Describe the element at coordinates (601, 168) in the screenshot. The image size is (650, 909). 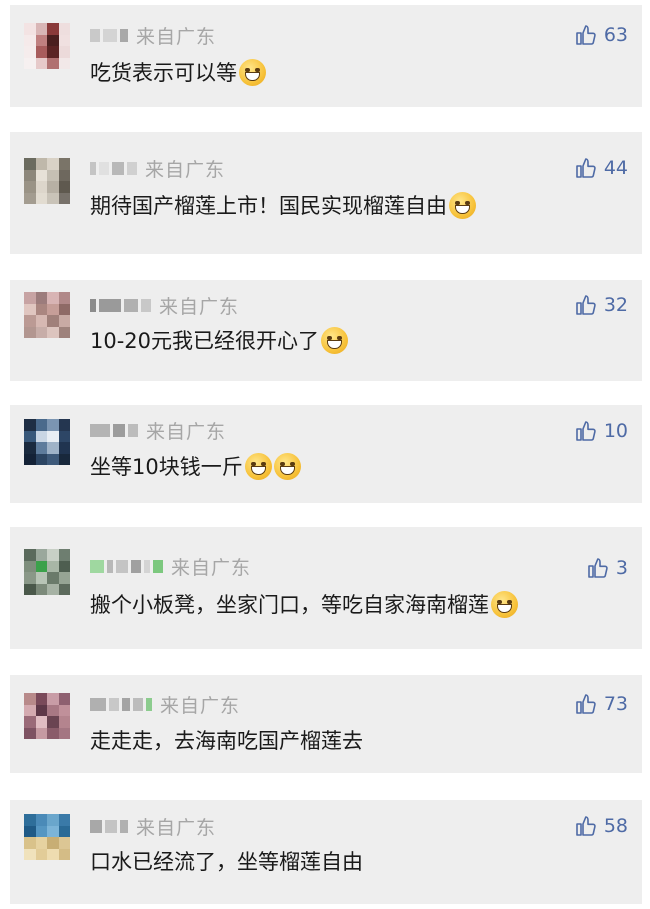
I see `like-button: 44` at that location.